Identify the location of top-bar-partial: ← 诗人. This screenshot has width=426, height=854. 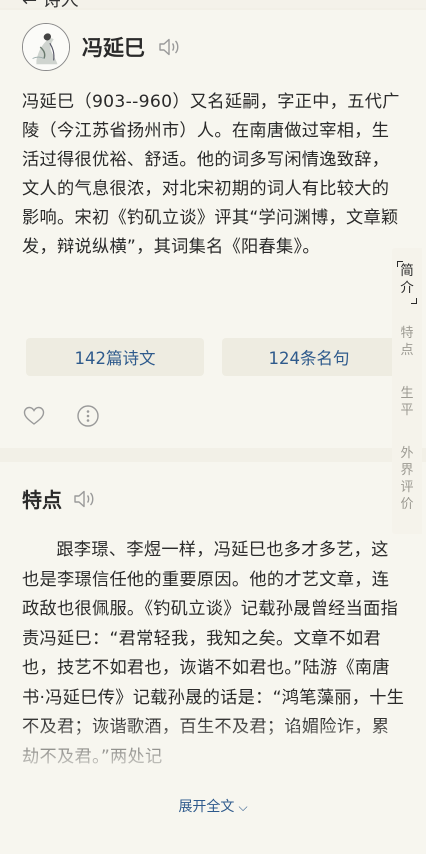
(213, 5).